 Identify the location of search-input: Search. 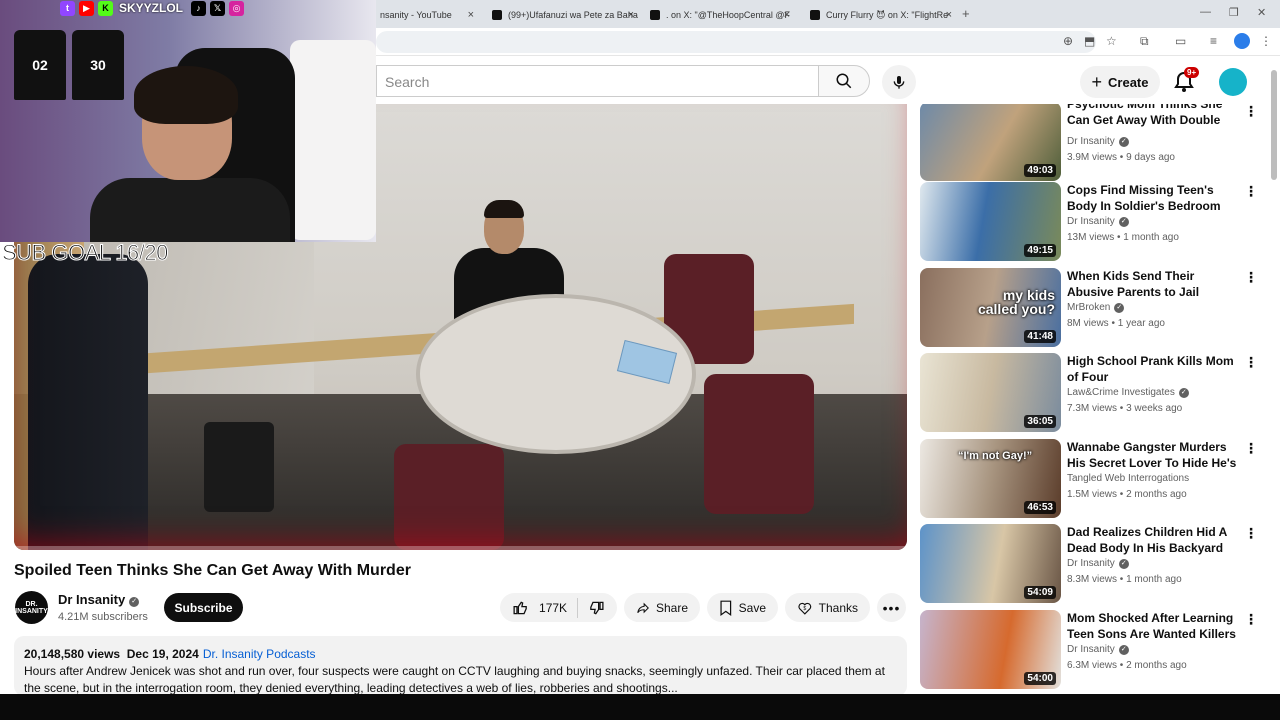
(597, 81).